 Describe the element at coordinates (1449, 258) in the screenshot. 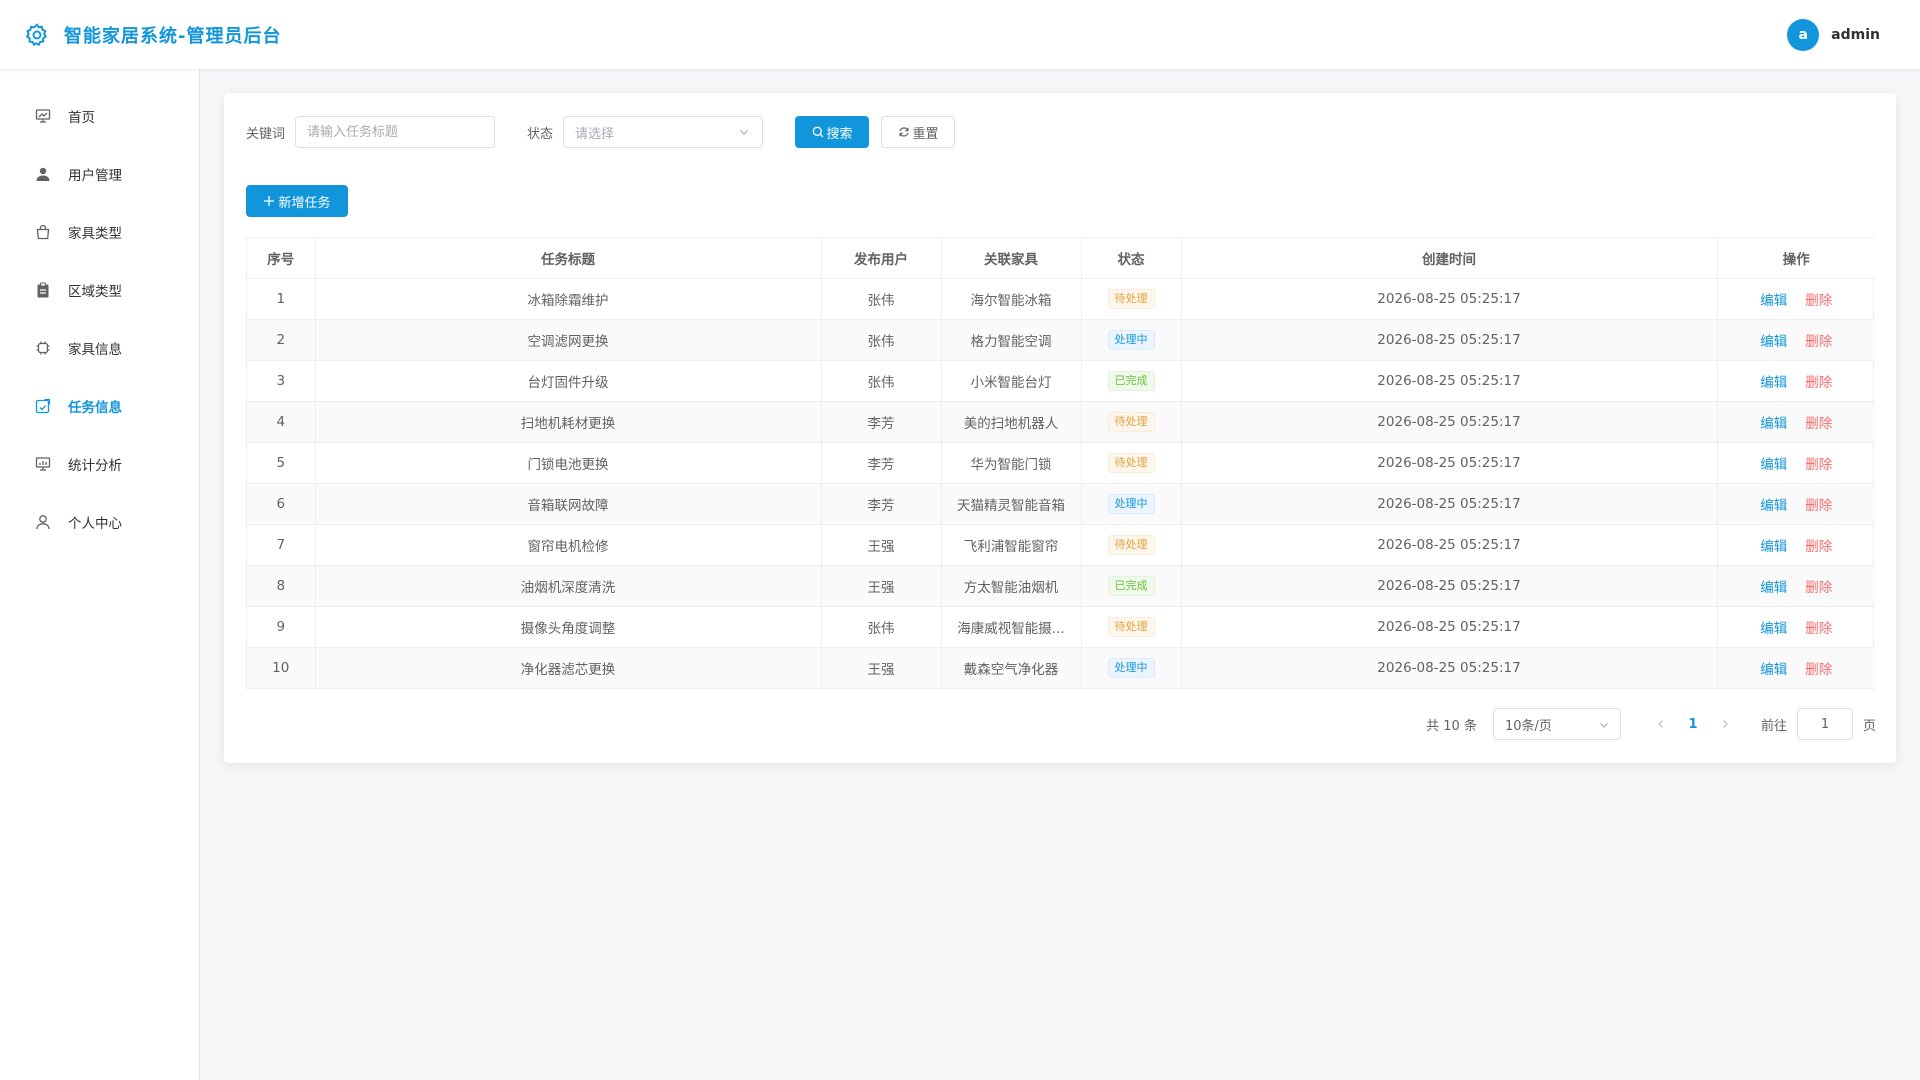

I see `column-header: 创建时间` at that location.